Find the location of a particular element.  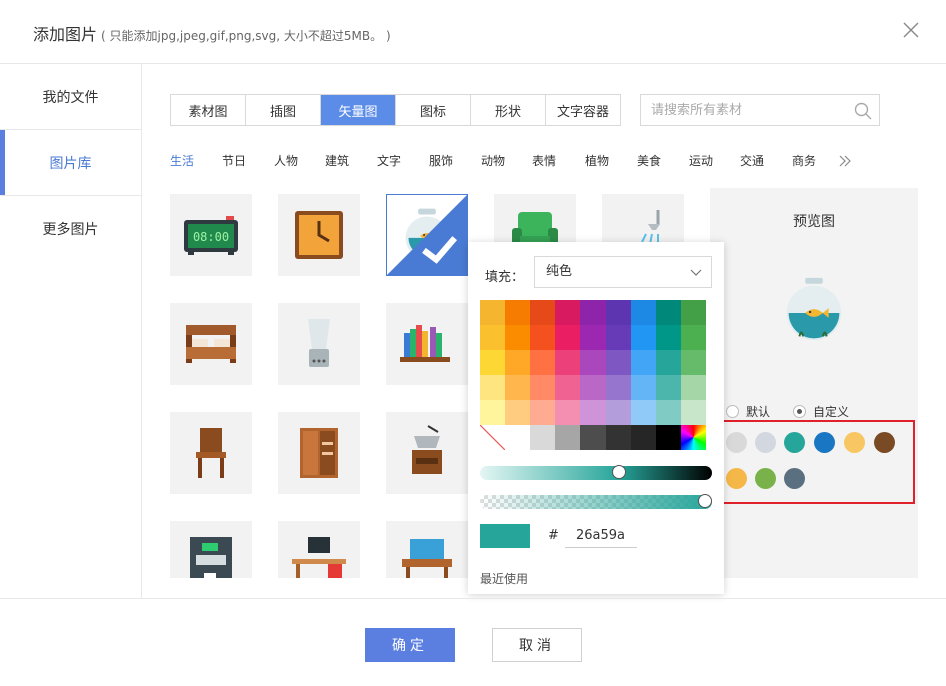

sidebar-item-my-files: 我的文件 is located at coordinates (70, 97).